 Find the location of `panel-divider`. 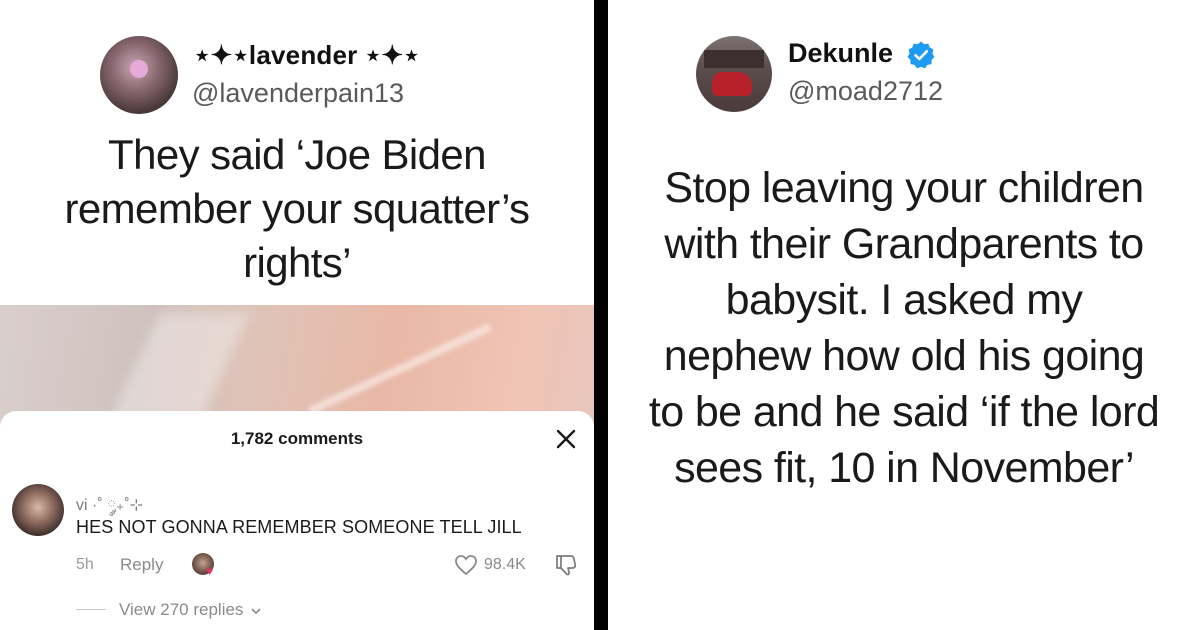

panel-divider is located at coordinates (601, 315).